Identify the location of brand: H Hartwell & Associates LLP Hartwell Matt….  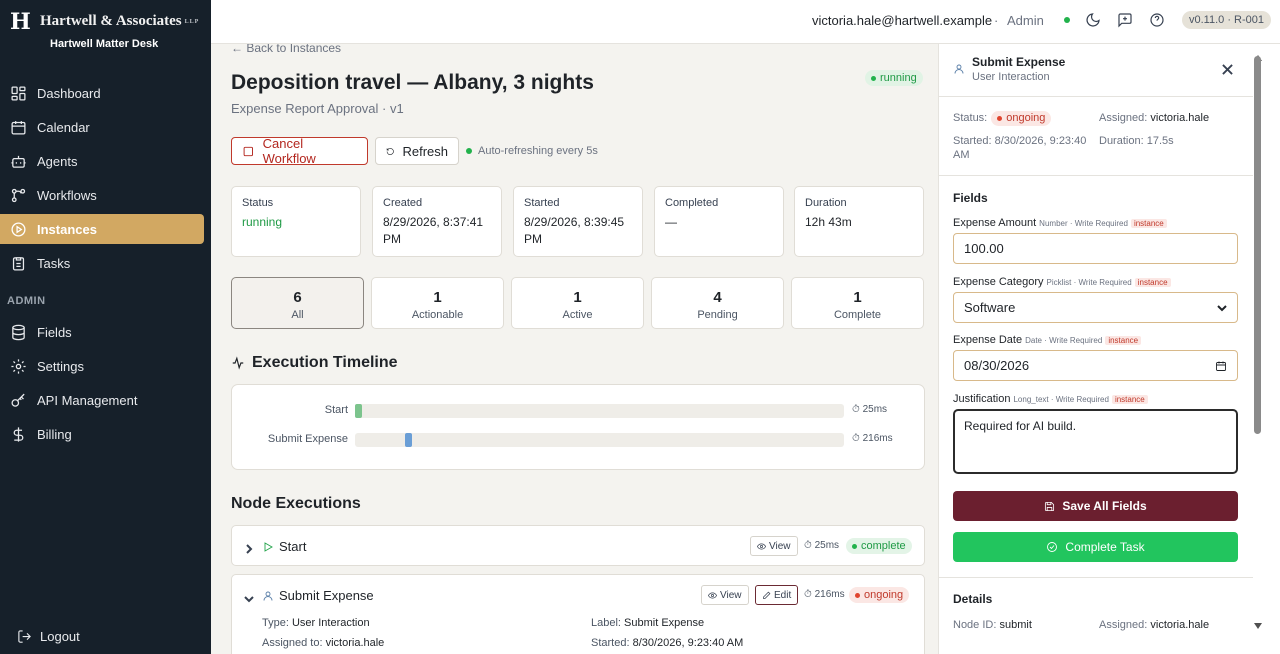
(105, 25).